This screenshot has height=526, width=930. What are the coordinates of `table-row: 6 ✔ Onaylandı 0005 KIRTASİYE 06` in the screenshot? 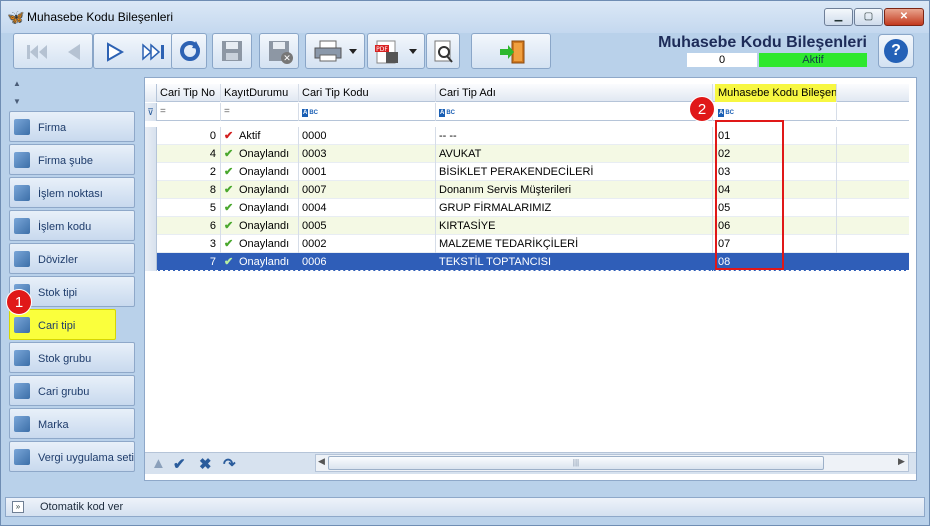 It's located at (527, 226).